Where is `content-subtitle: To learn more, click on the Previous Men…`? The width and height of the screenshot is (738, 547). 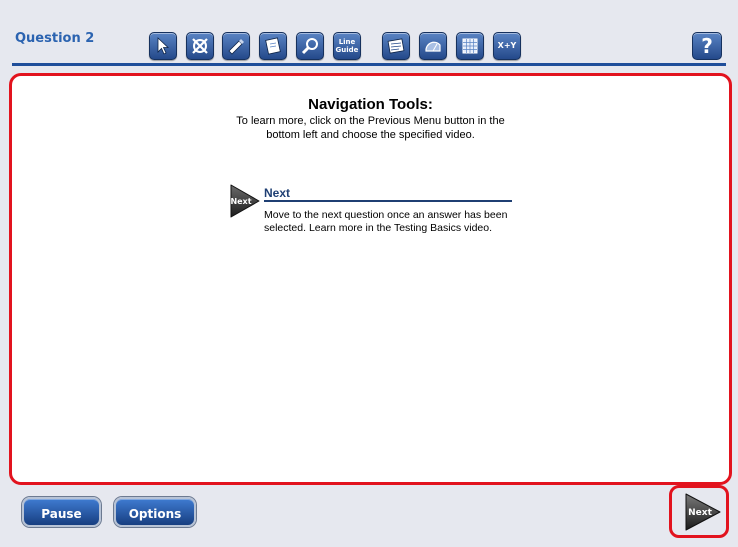
content-subtitle: To learn more, click on the Previous Men… is located at coordinates (370, 128).